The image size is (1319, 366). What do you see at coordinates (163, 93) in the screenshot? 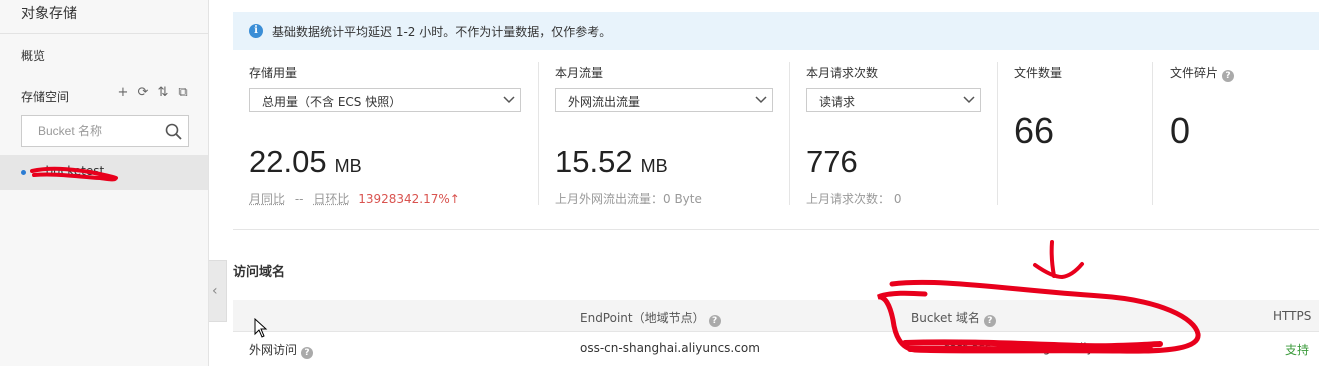
I see `sort-icon: ⇅` at bounding box center [163, 93].